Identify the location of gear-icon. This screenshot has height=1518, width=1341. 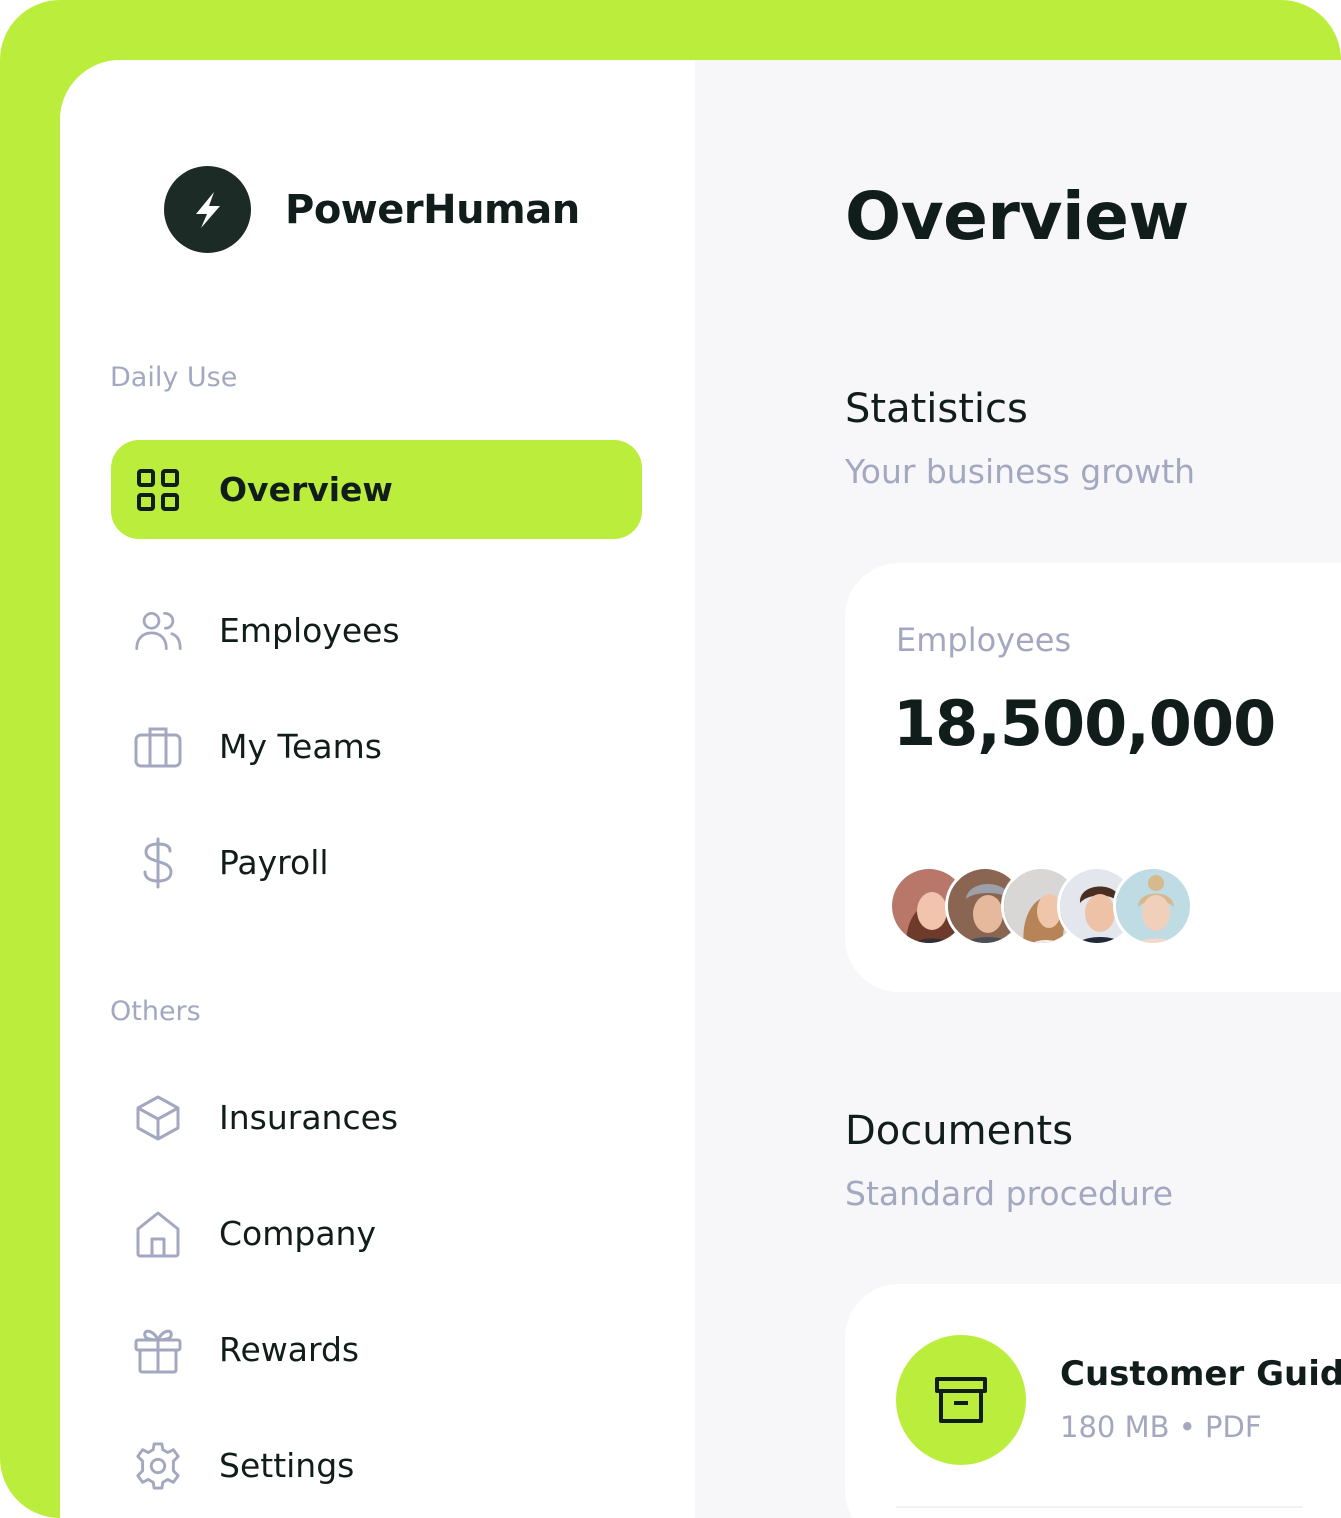
(158, 1466).